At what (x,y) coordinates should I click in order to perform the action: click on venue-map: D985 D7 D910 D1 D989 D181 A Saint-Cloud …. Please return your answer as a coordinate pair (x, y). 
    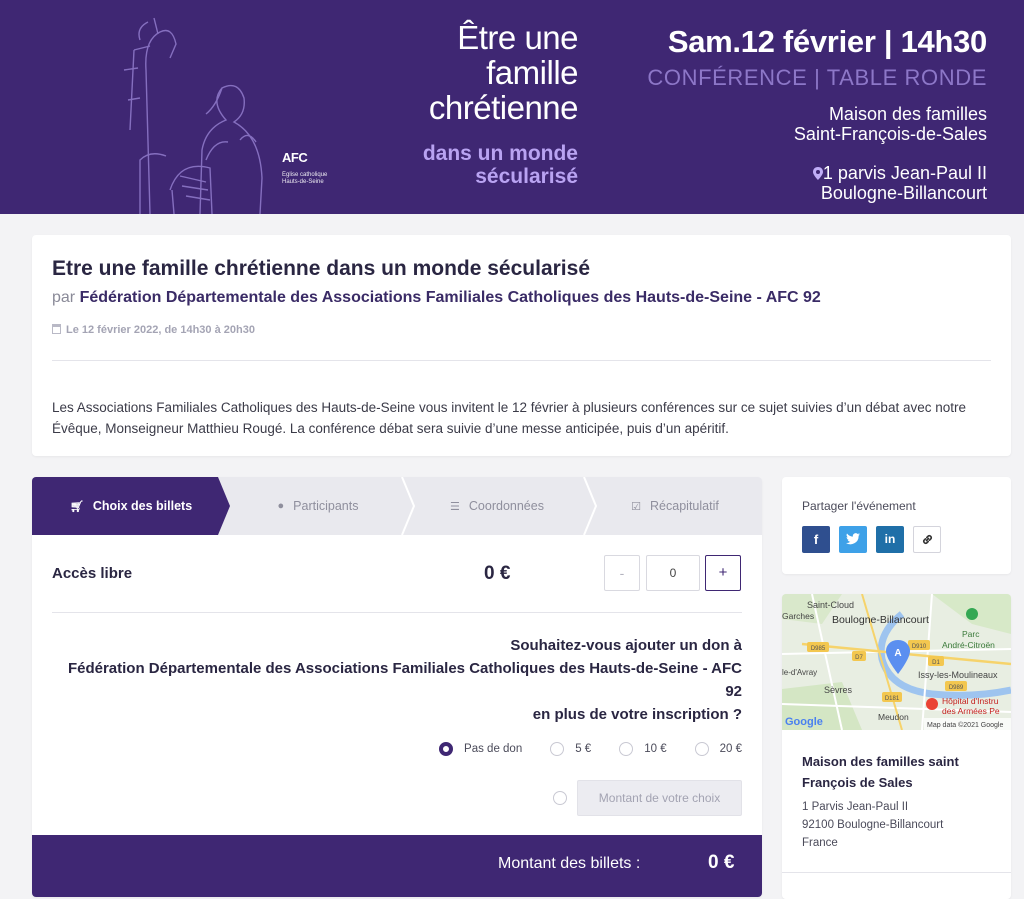
    Looking at the image, I should click on (896, 662).